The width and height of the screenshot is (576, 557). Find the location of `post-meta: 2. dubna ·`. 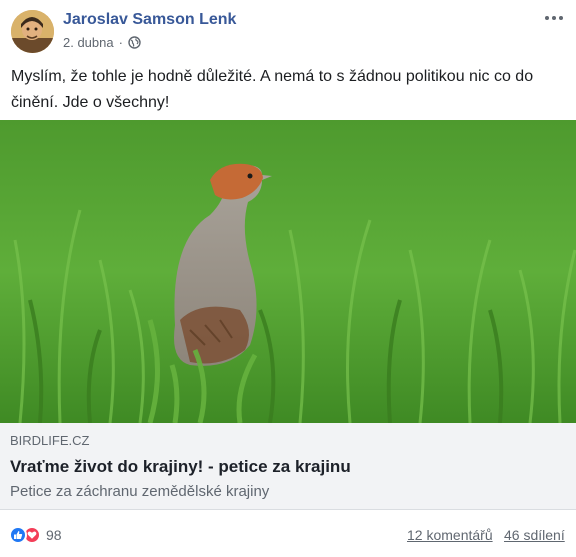

post-meta: 2. dubna · is located at coordinates (102, 42).